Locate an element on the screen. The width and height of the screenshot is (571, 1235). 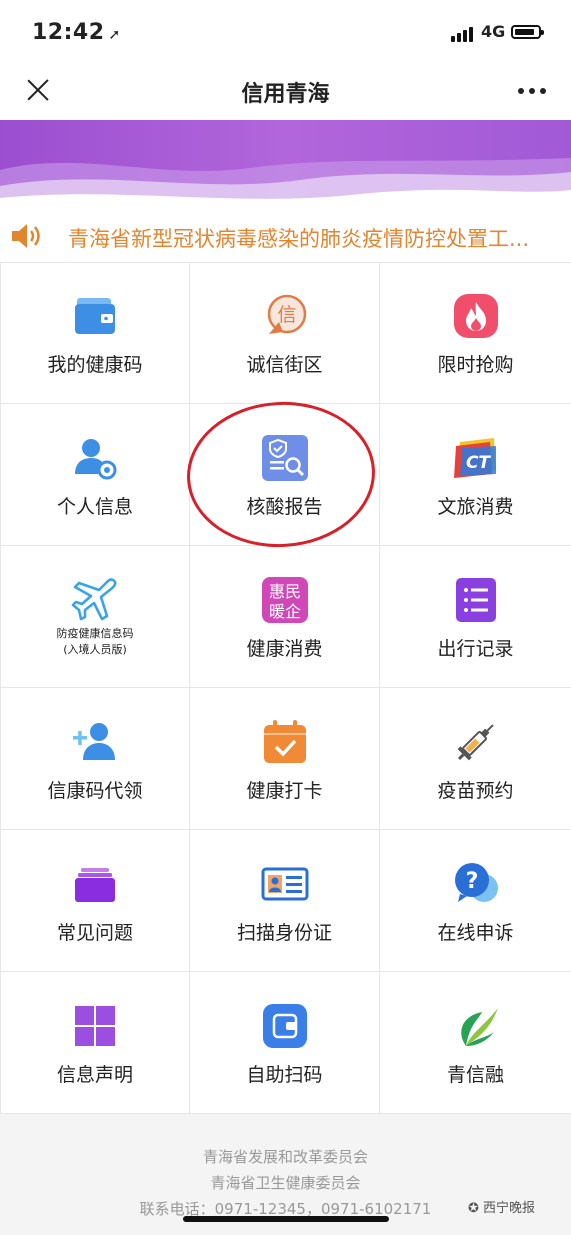
wallet-icon is located at coordinates (95, 316).